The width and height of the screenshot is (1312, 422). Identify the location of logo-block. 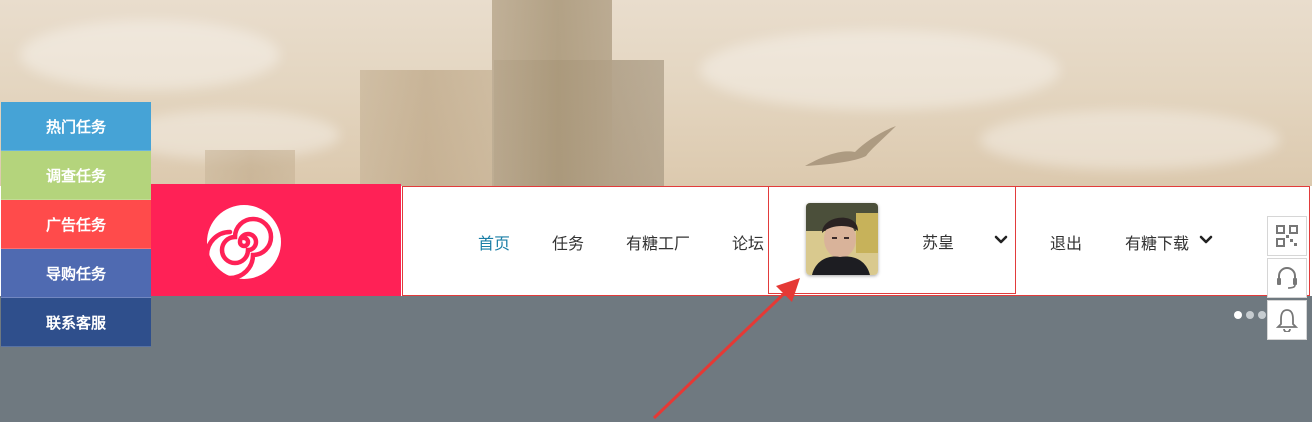
(276, 240).